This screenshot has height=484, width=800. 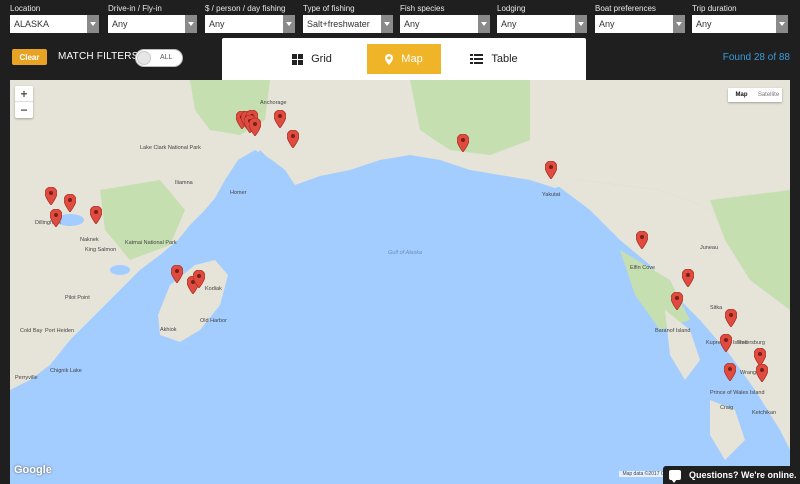 I want to click on place-label: Baranof Island, so click(x=673, y=331).